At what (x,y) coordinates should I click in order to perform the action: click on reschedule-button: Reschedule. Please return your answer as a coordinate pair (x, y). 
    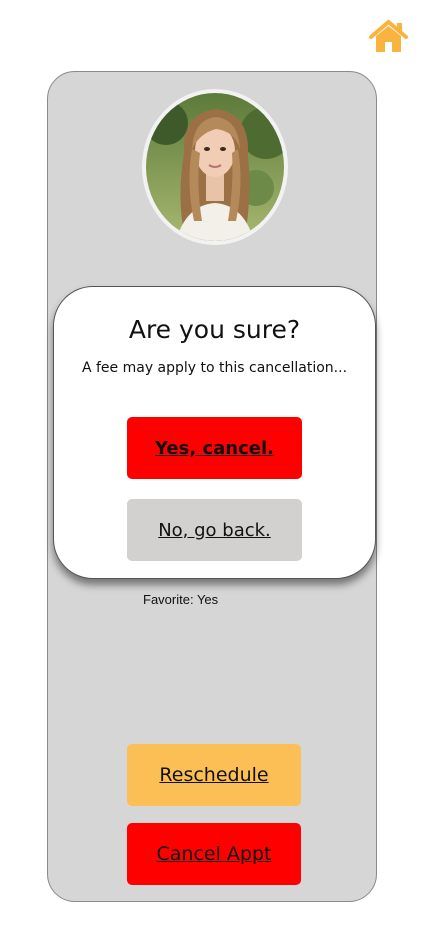
    Looking at the image, I should click on (214, 775).